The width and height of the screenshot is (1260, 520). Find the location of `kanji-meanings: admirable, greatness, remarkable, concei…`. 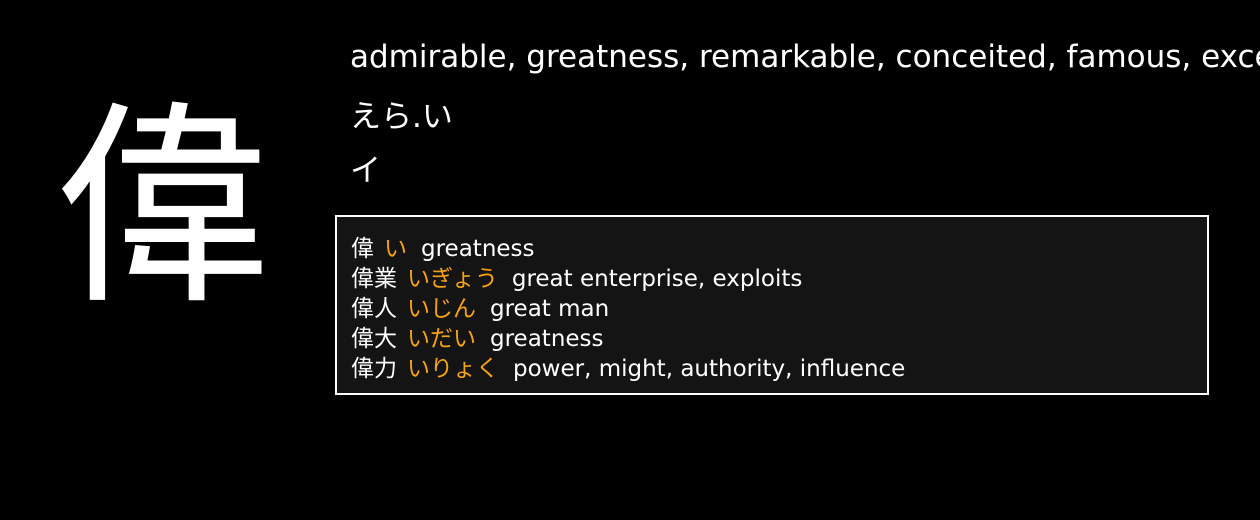

kanji-meanings: admirable, greatness, remarkable, concei… is located at coordinates (805, 57).